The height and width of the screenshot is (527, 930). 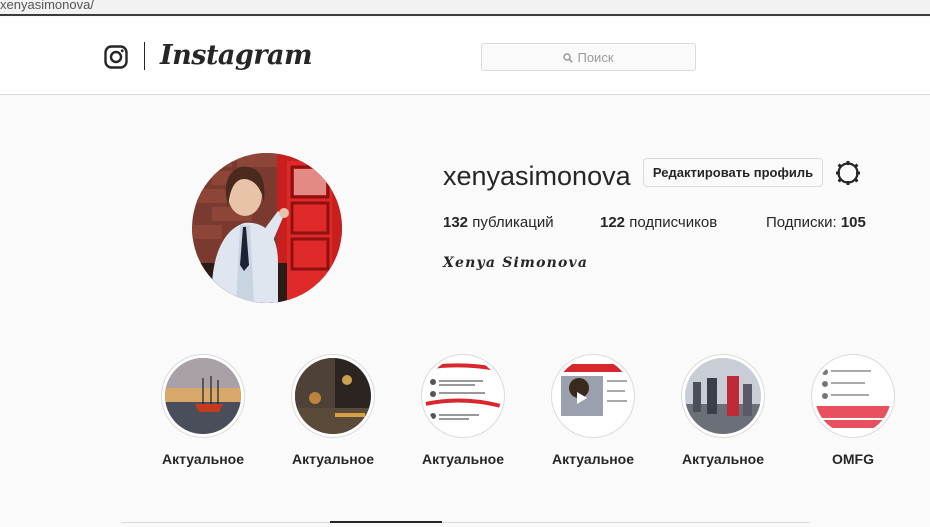 I want to click on url-text: xenyasimonova/, so click(x=47, y=6).